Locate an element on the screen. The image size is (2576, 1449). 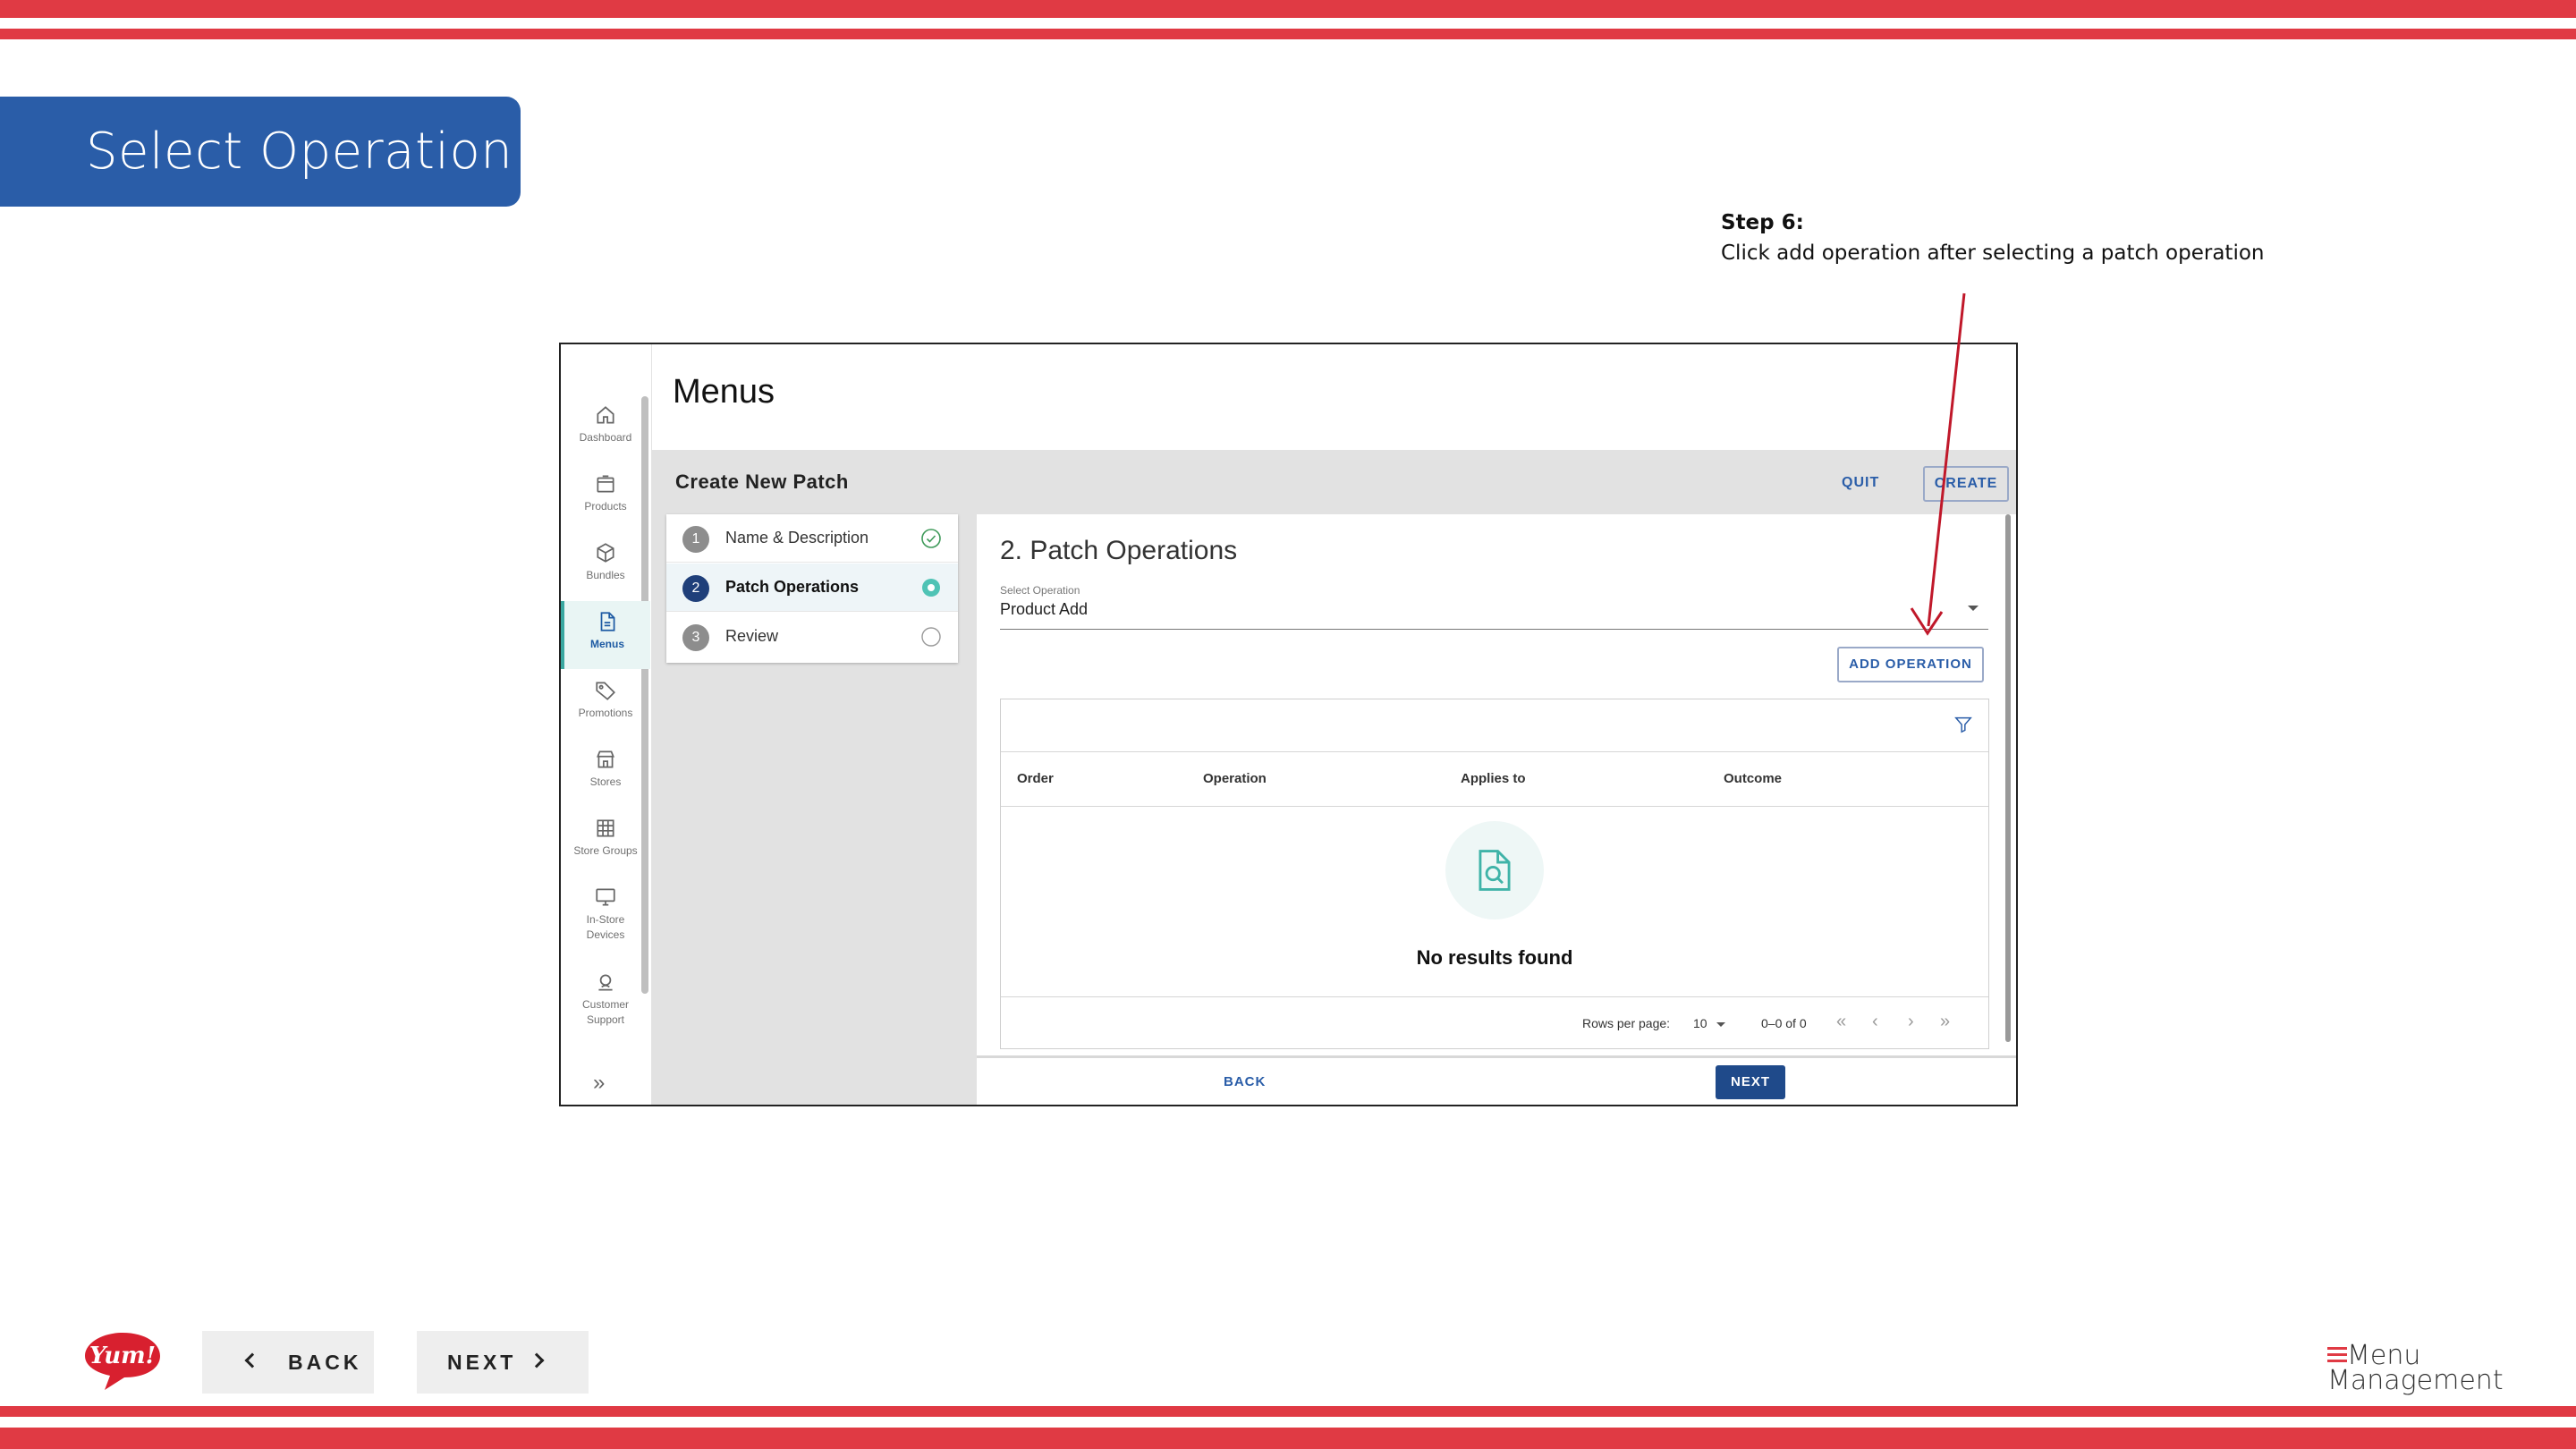
slide-next-label: NEXT is located at coordinates (482, 1362).